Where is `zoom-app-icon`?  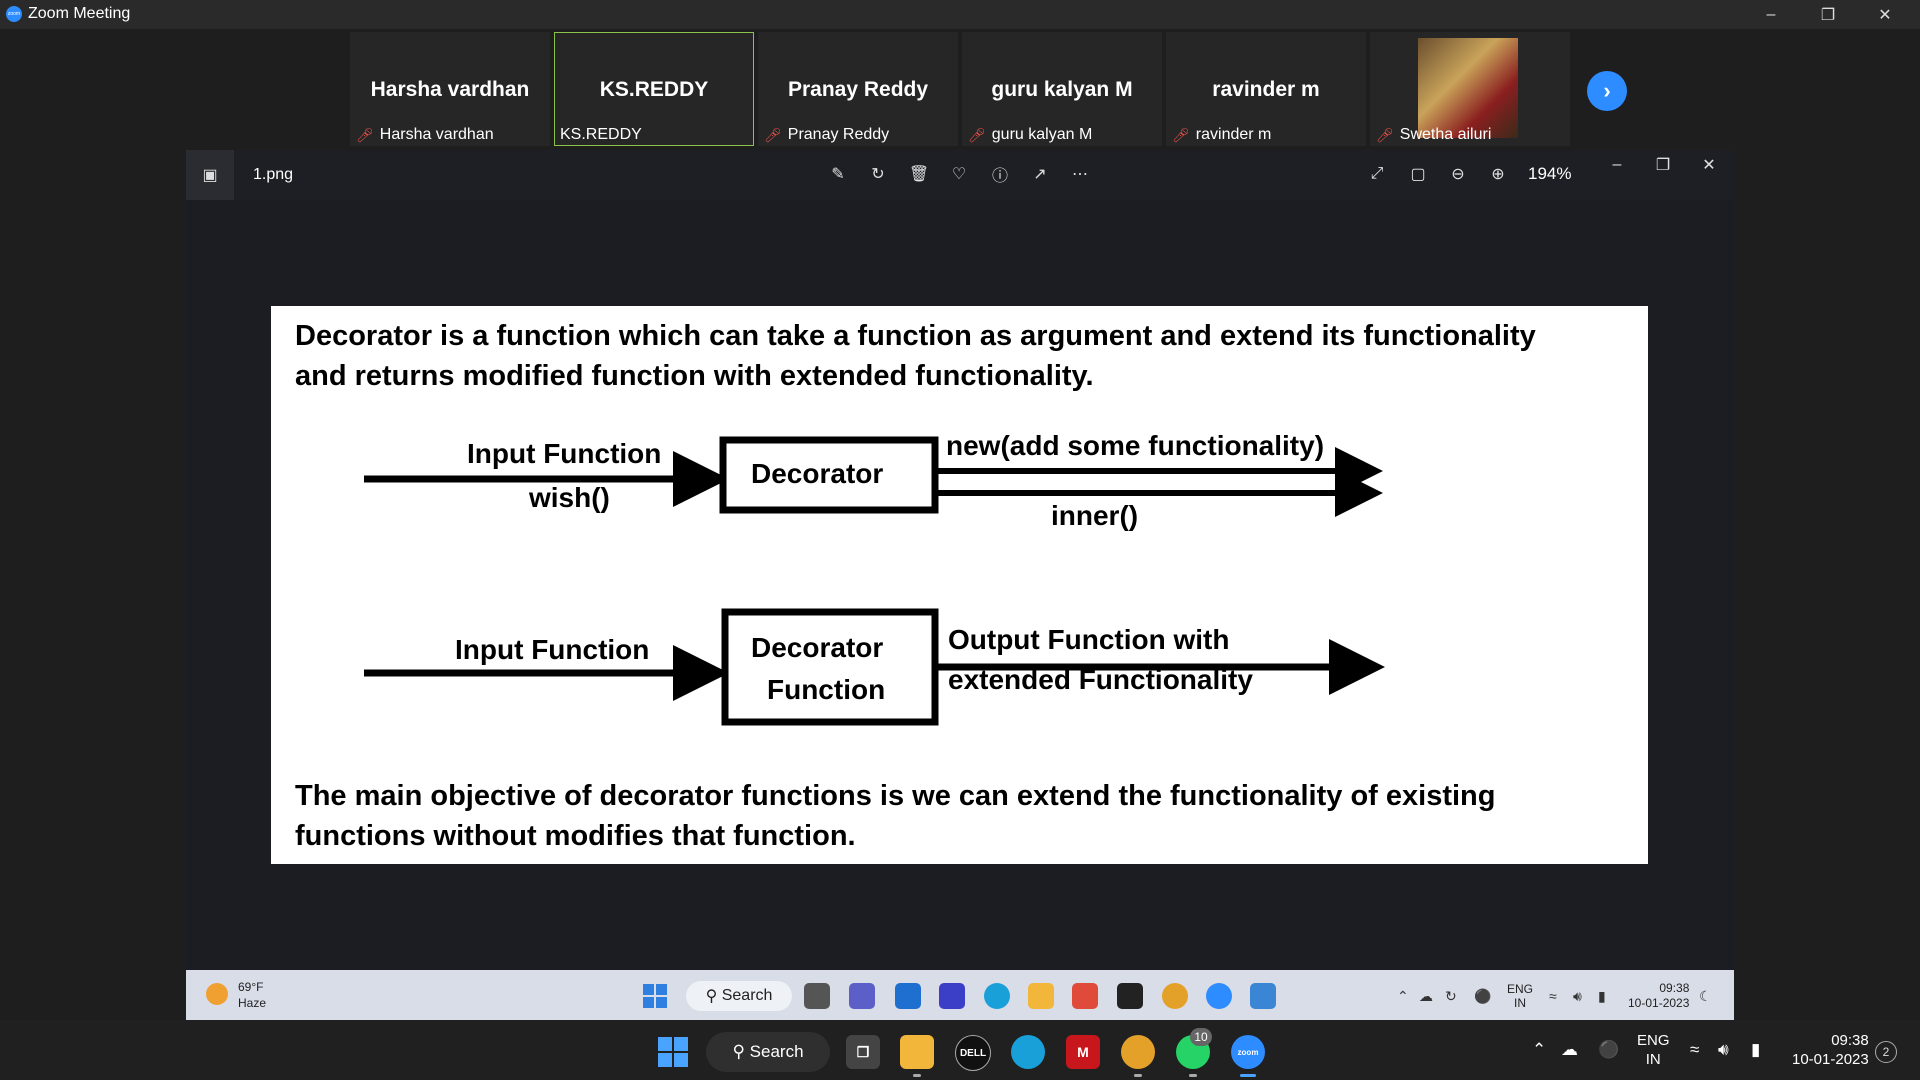 zoom-app-icon is located at coordinates (1219, 996).